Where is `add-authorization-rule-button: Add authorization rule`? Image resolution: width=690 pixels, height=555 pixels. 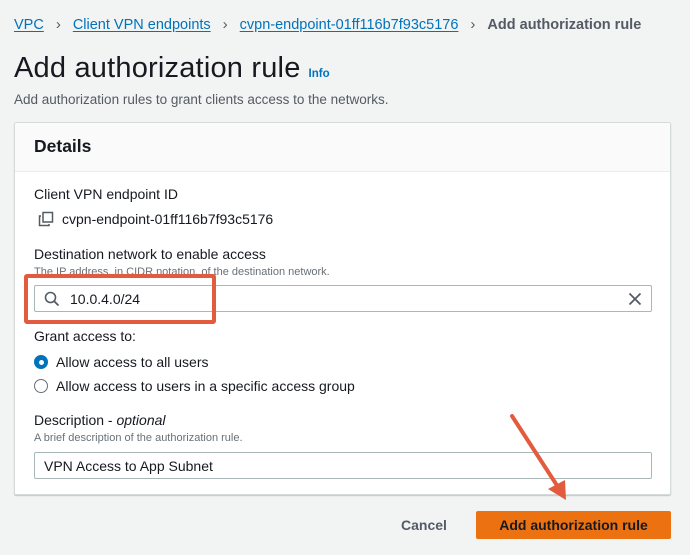 add-authorization-rule-button: Add authorization rule is located at coordinates (573, 525).